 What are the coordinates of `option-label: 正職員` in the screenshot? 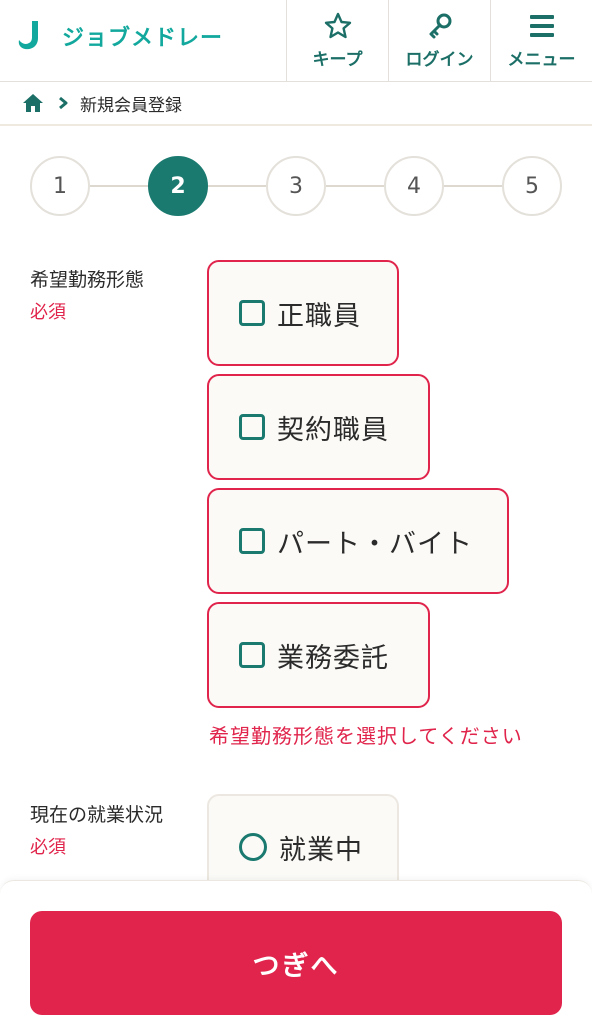 It's located at (319, 316).